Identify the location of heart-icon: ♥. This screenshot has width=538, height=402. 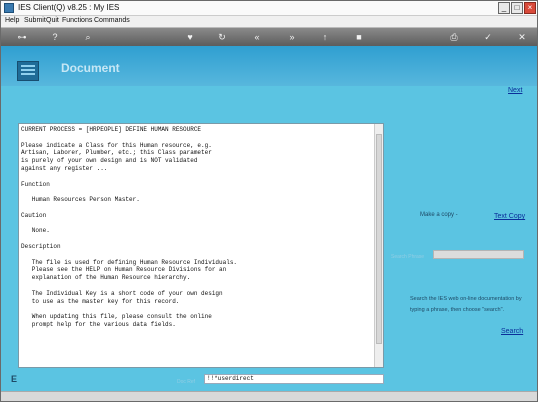
(190, 37).